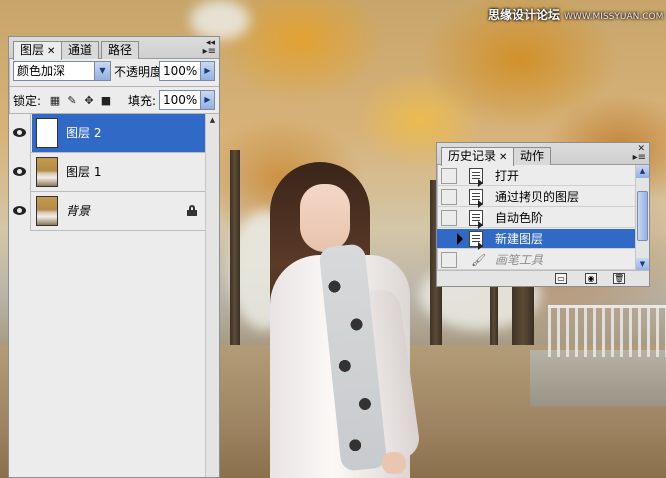  What do you see at coordinates (106, 101) in the screenshot?
I see `lock-all-icon: ■` at bounding box center [106, 101].